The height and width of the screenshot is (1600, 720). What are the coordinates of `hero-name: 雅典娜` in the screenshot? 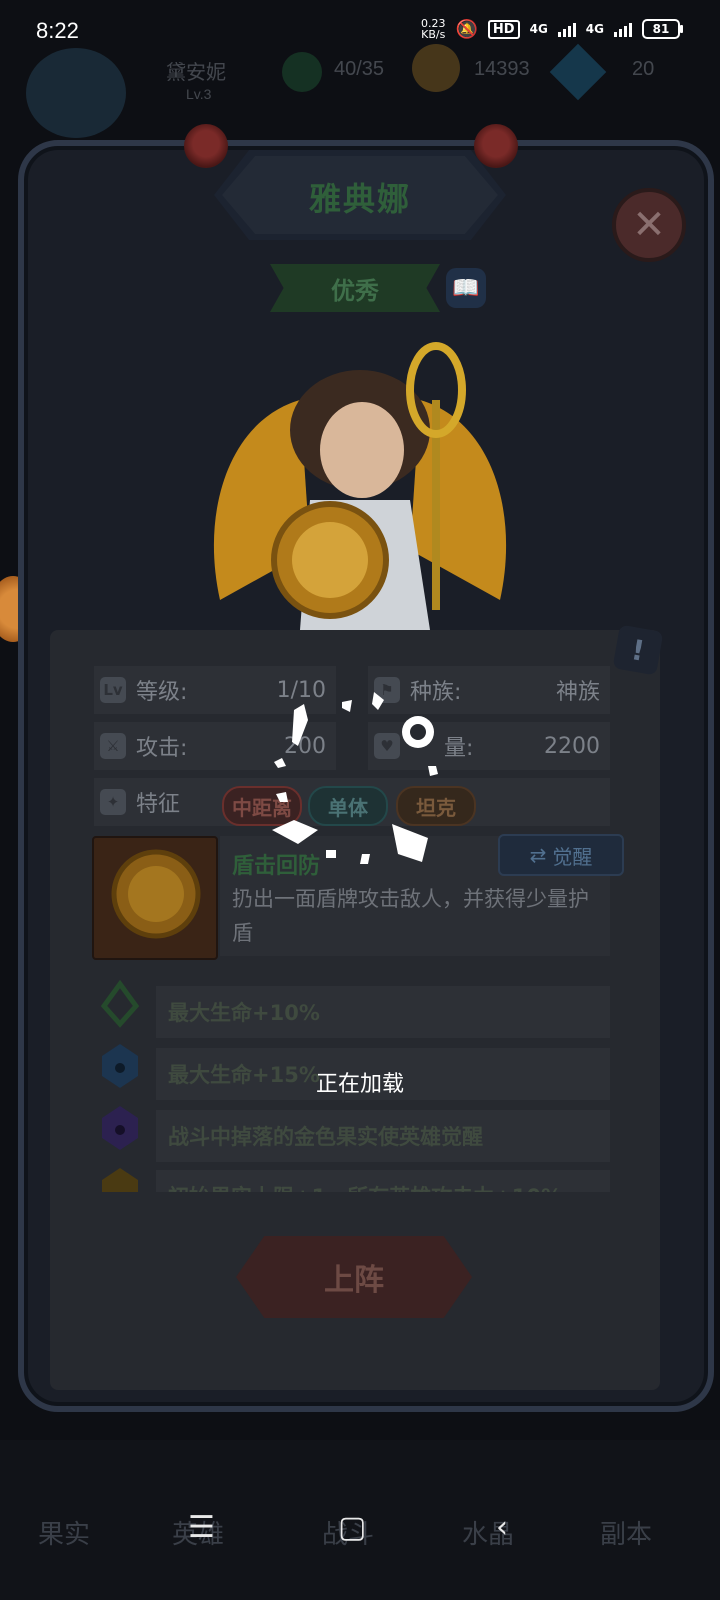 It's located at (359, 199).